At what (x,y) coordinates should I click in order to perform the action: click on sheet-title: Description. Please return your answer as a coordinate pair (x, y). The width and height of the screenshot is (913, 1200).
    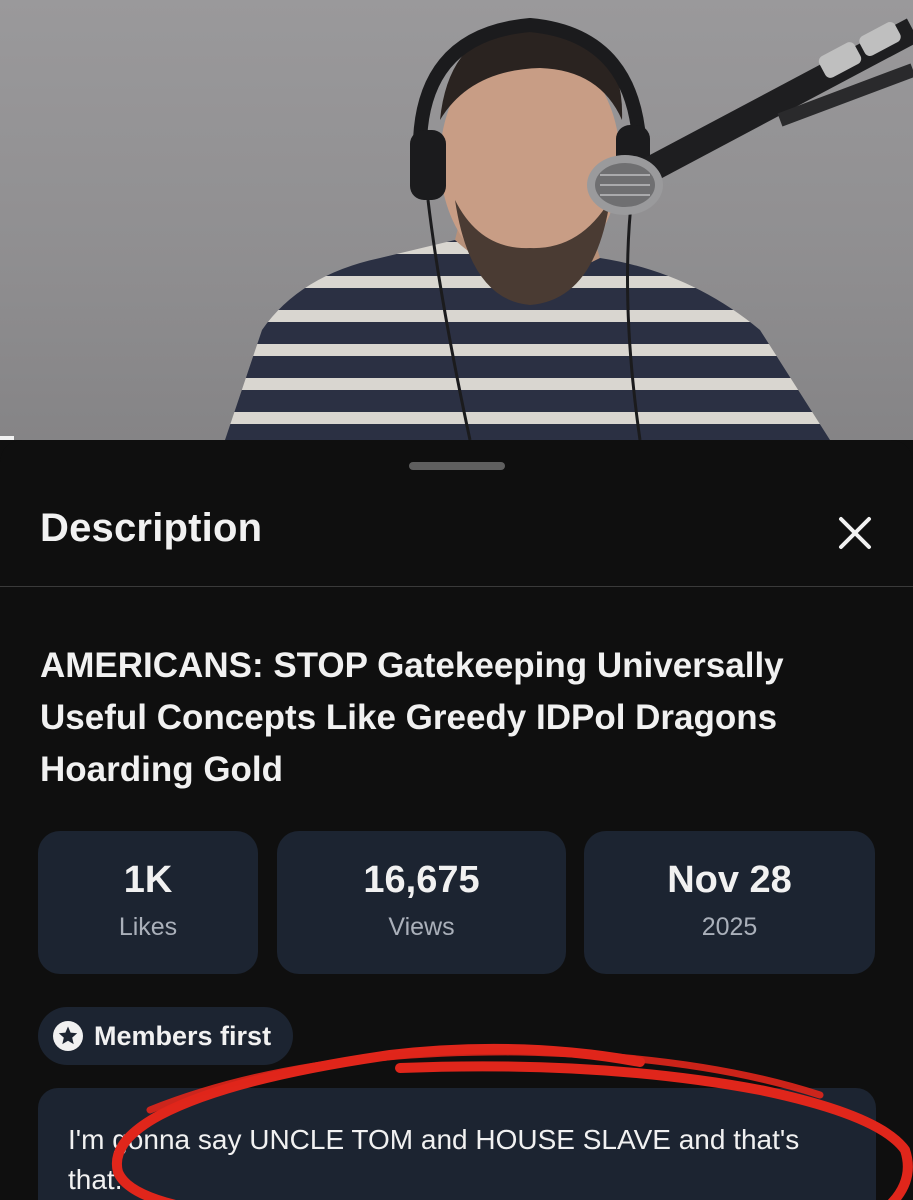
    Looking at the image, I should click on (151, 528).